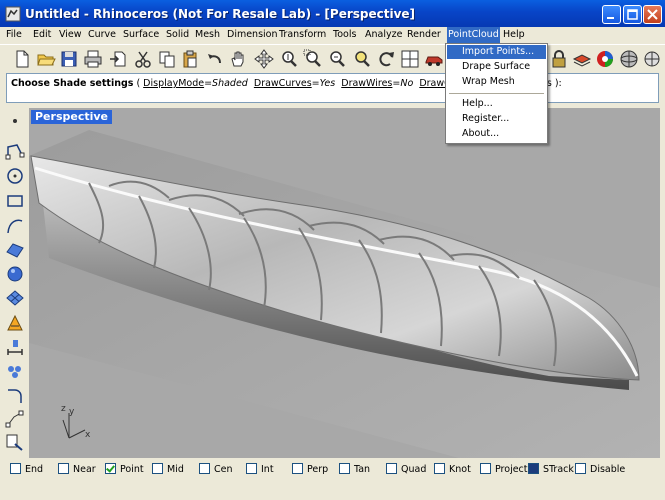 This screenshot has height=500, width=665. I want to click on point-icon, so click(15, 121).